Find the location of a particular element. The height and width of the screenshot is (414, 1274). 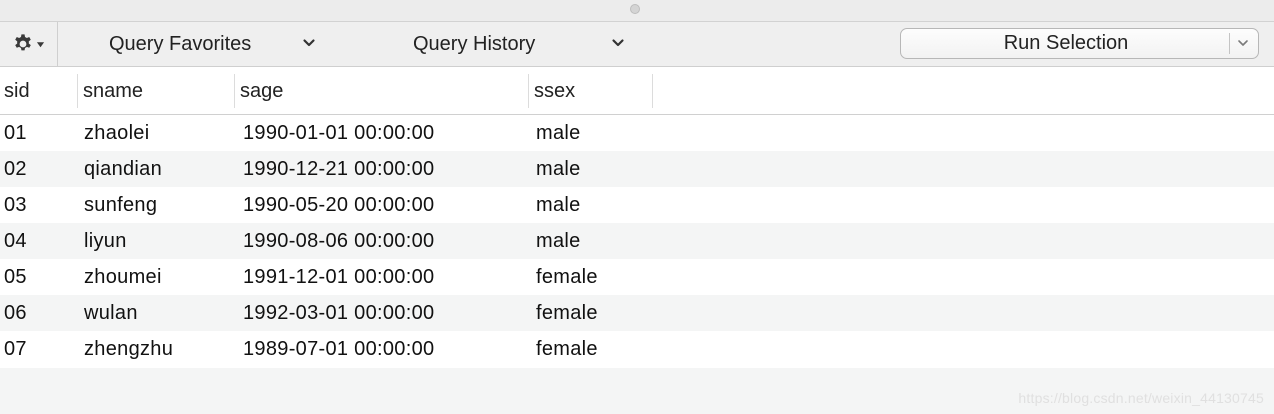

run-button-divider is located at coordinates (1229, 43).